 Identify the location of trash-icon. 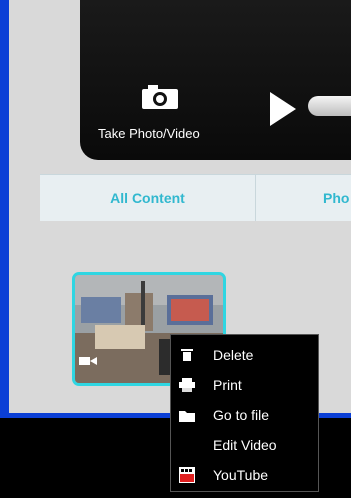
(187, 355).